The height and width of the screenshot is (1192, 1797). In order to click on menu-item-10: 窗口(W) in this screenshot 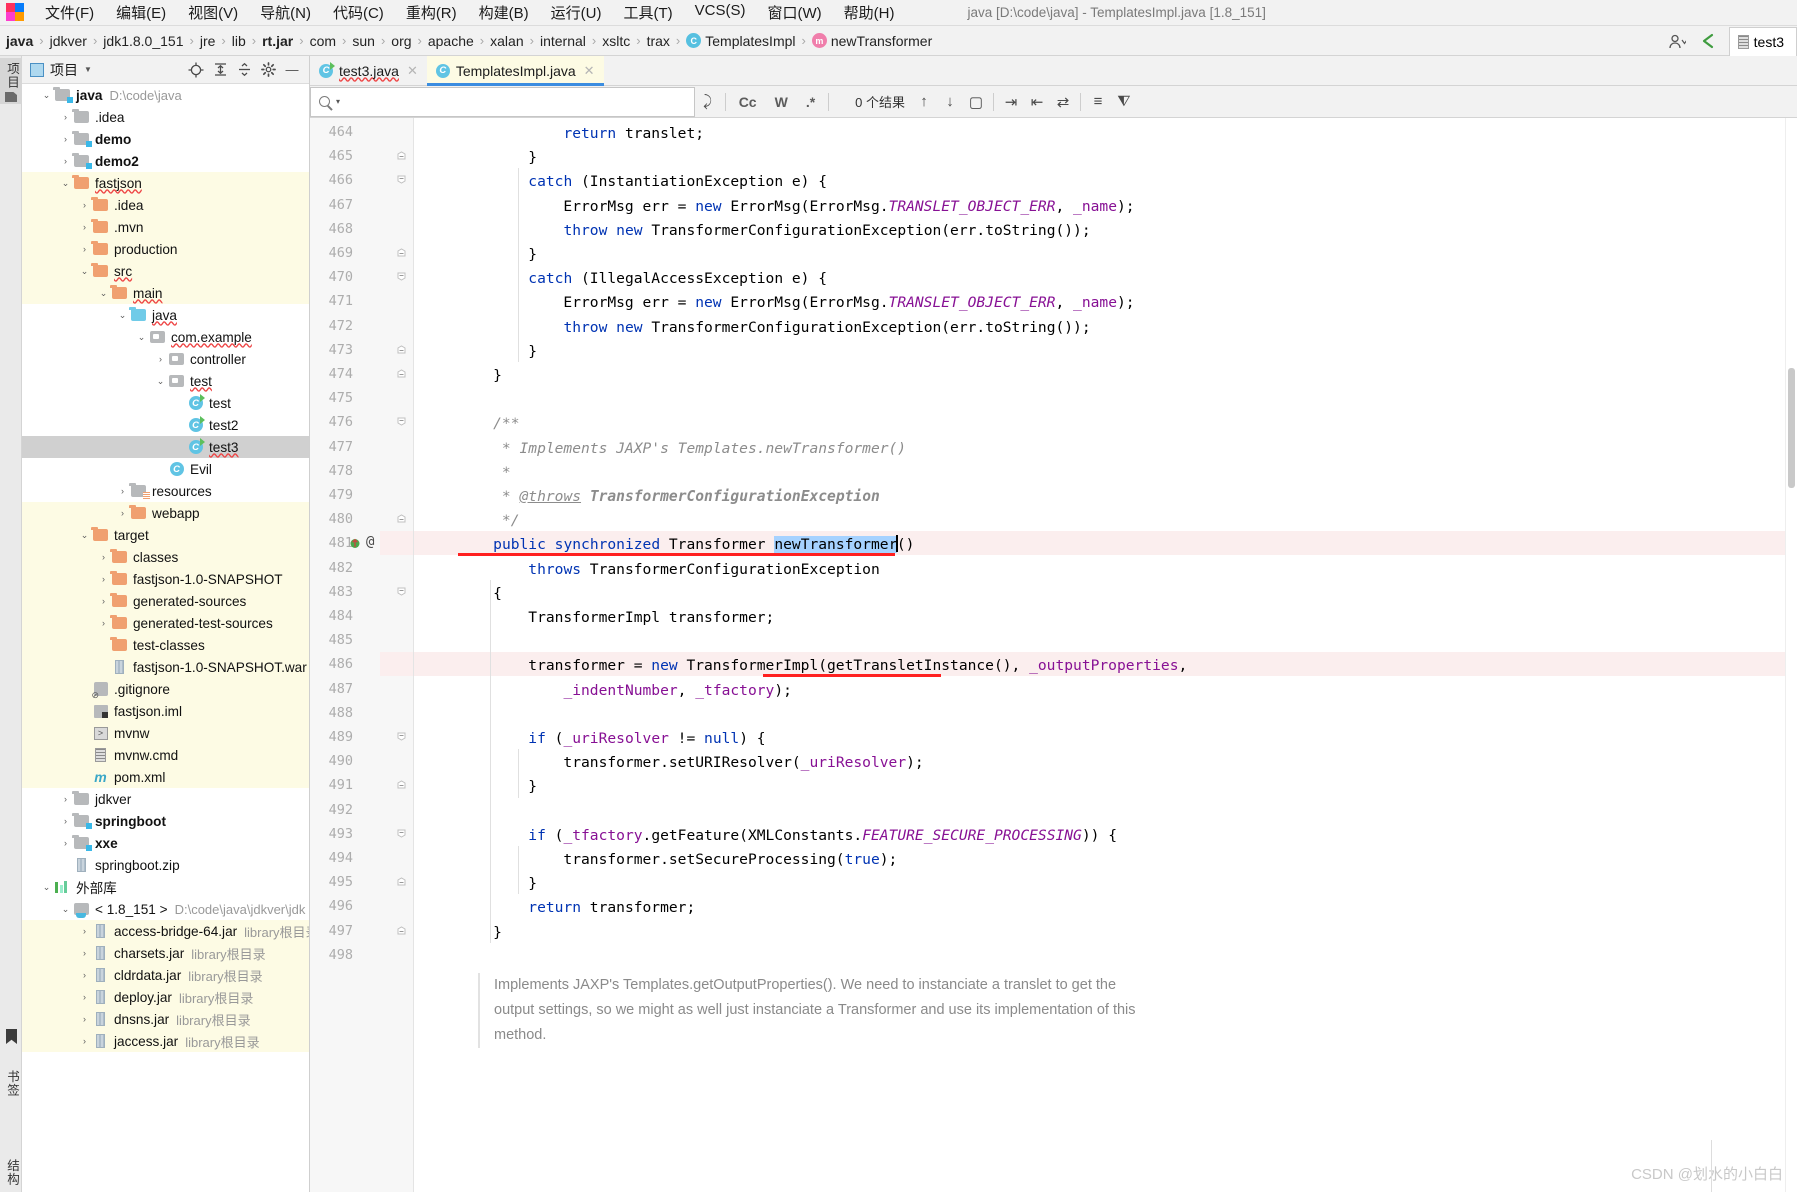, I will do `click(794, 12)`.